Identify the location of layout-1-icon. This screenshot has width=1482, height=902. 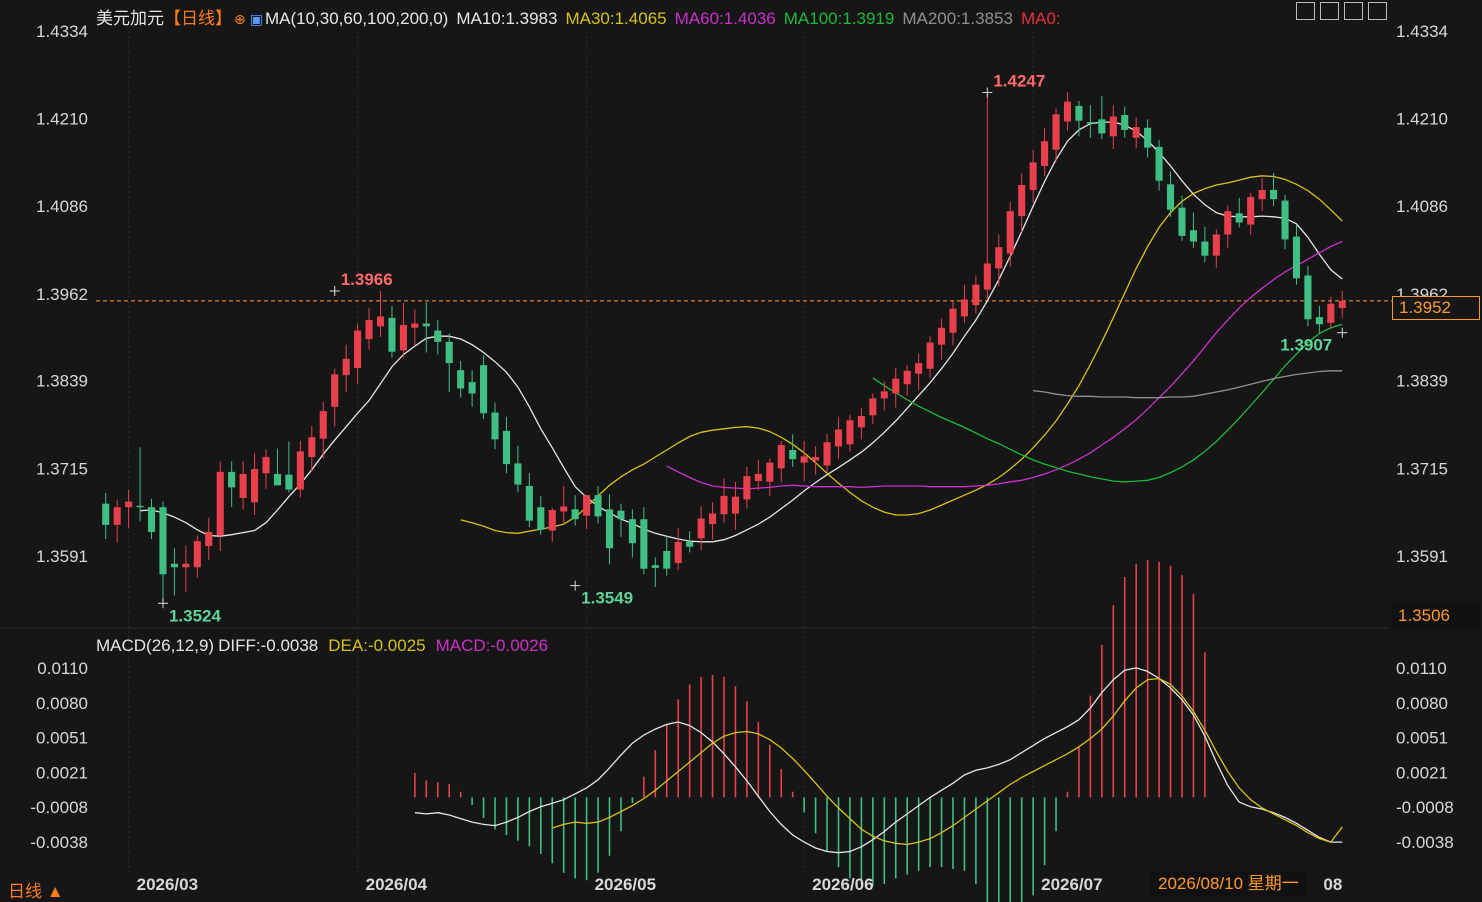
(1305, 11).